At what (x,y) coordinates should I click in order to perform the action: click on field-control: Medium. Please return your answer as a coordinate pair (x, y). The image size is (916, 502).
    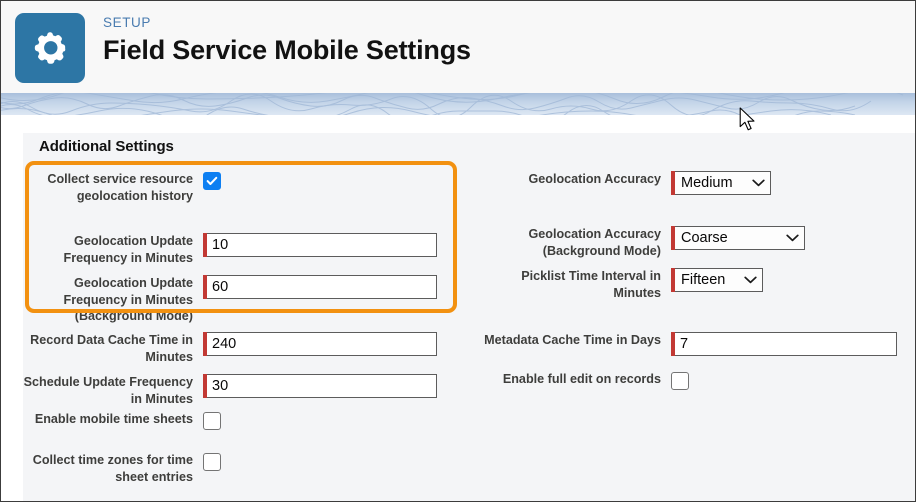
    Looking at the image, I should click on (721, 183).